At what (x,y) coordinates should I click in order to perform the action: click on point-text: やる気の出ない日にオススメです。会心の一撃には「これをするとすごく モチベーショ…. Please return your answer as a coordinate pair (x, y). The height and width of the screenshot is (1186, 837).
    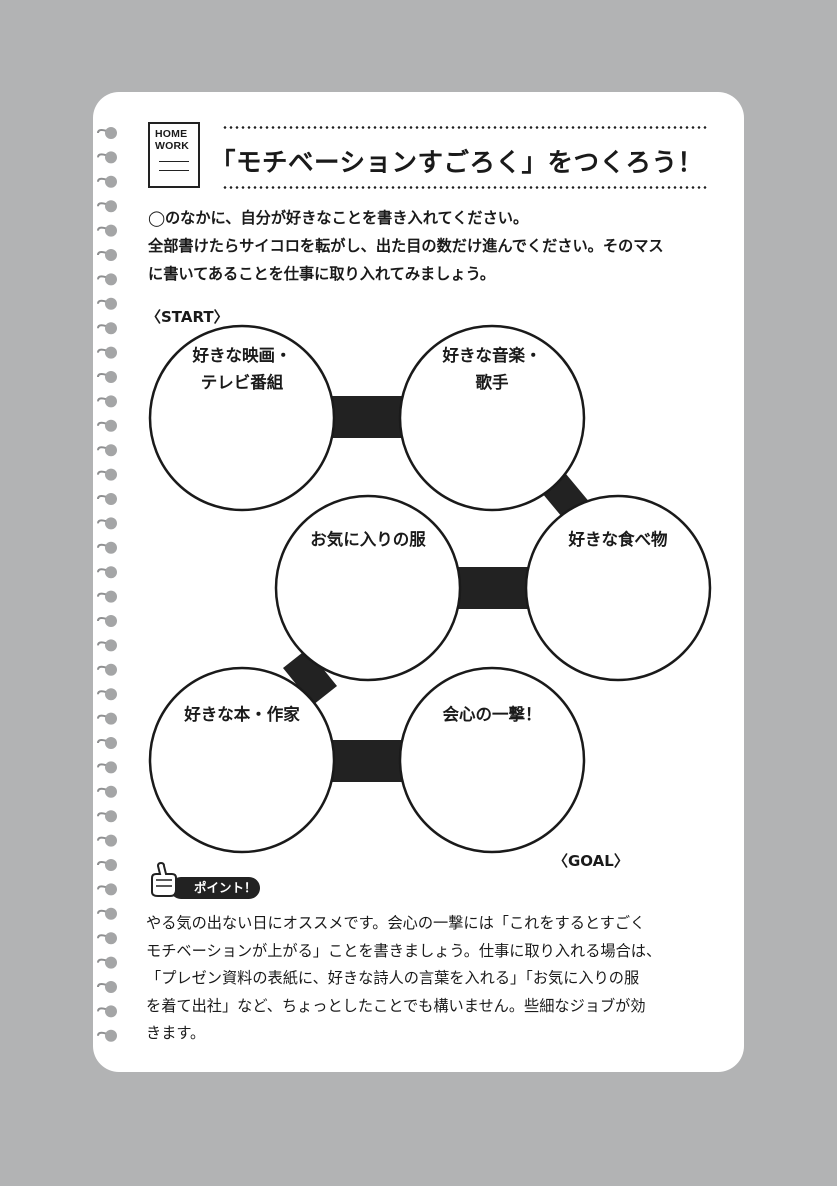
    Looking at the image, I should click on (436, 979).